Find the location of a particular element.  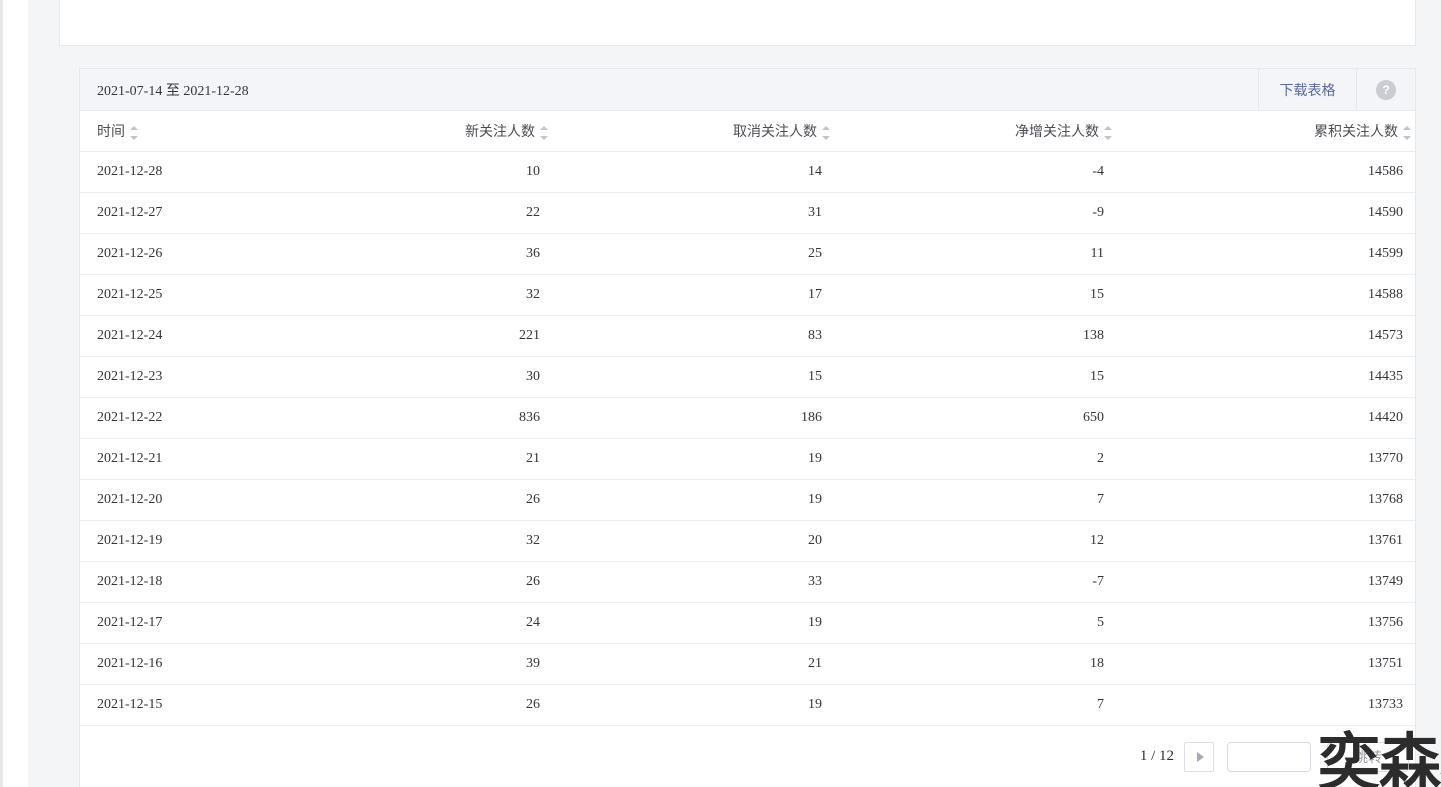

cell-value: 13770 is located at coordinates (1265, 459).